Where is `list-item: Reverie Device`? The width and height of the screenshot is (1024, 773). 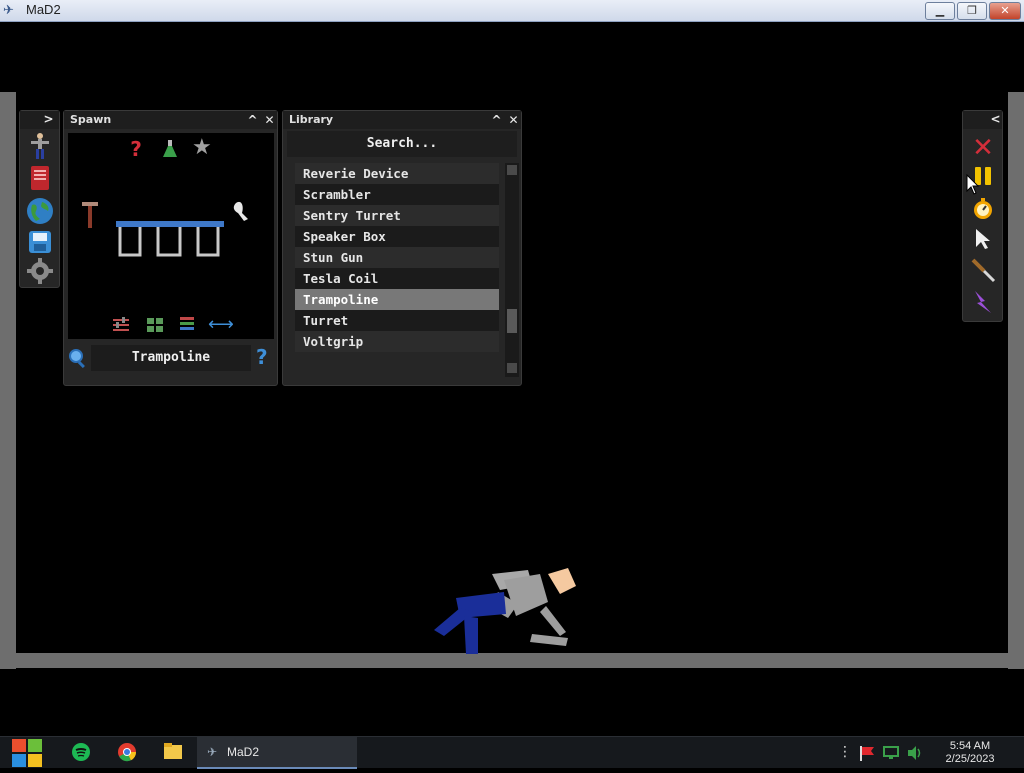
list-item: Reverie Device is located at coordinates (397, 173).